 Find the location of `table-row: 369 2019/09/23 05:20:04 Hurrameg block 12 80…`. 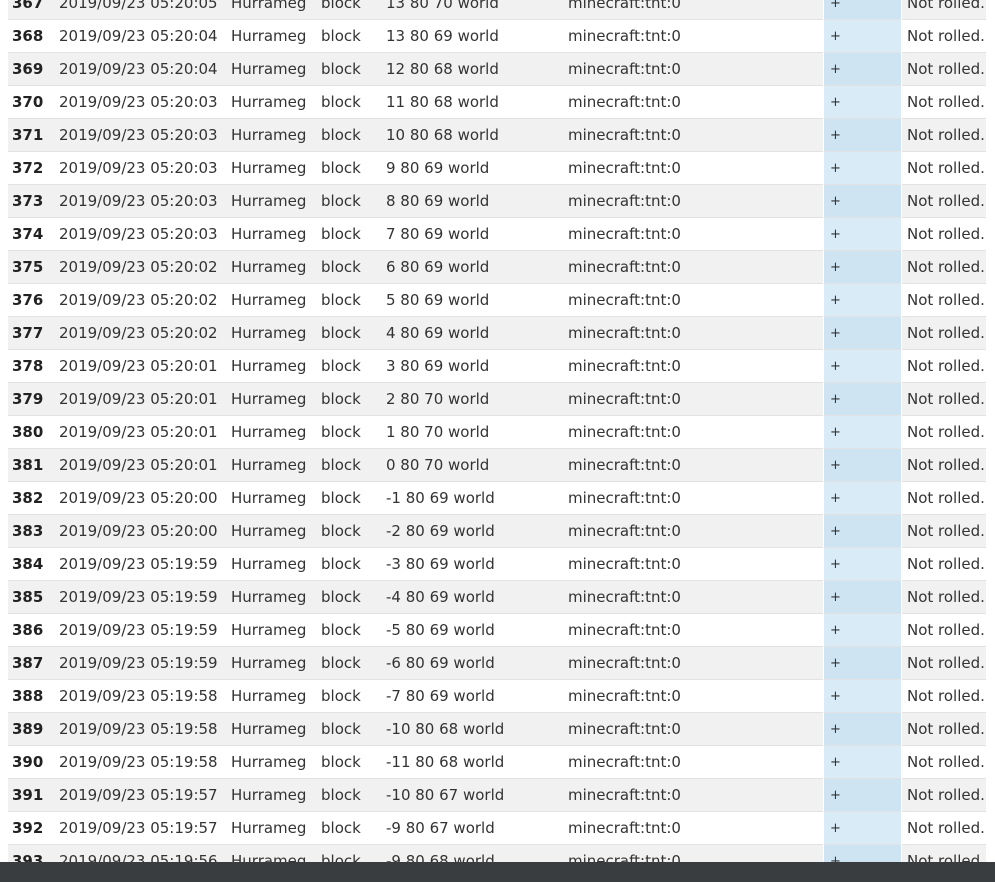

table-row: 369 2019/09/23 05:20:04 Hurrameg block 12 80… is located at coordinates (497, 69).